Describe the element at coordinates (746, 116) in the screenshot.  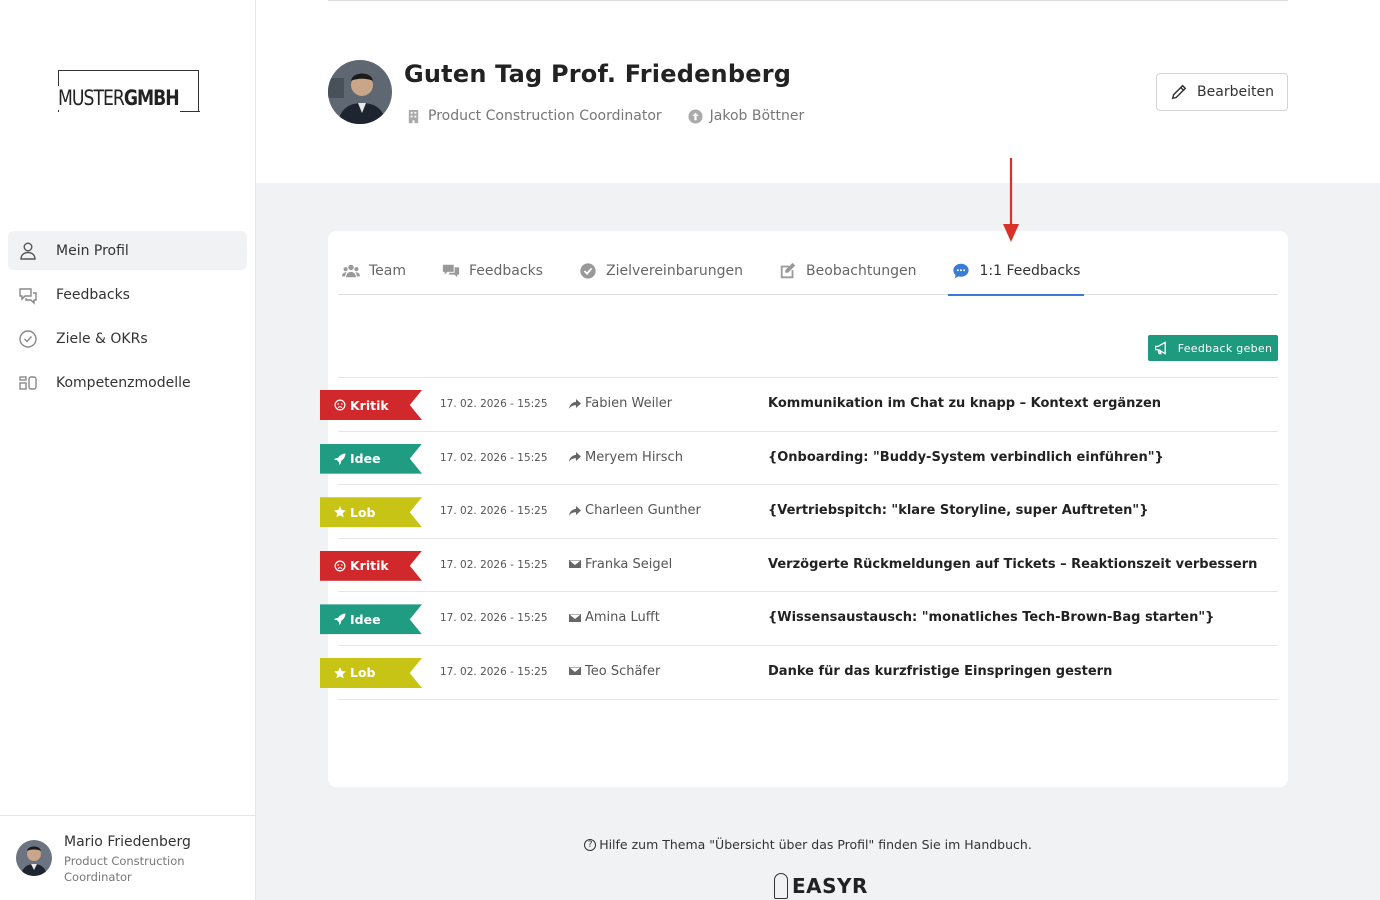
I see `manager-info: Jakob Böttner` at that location.